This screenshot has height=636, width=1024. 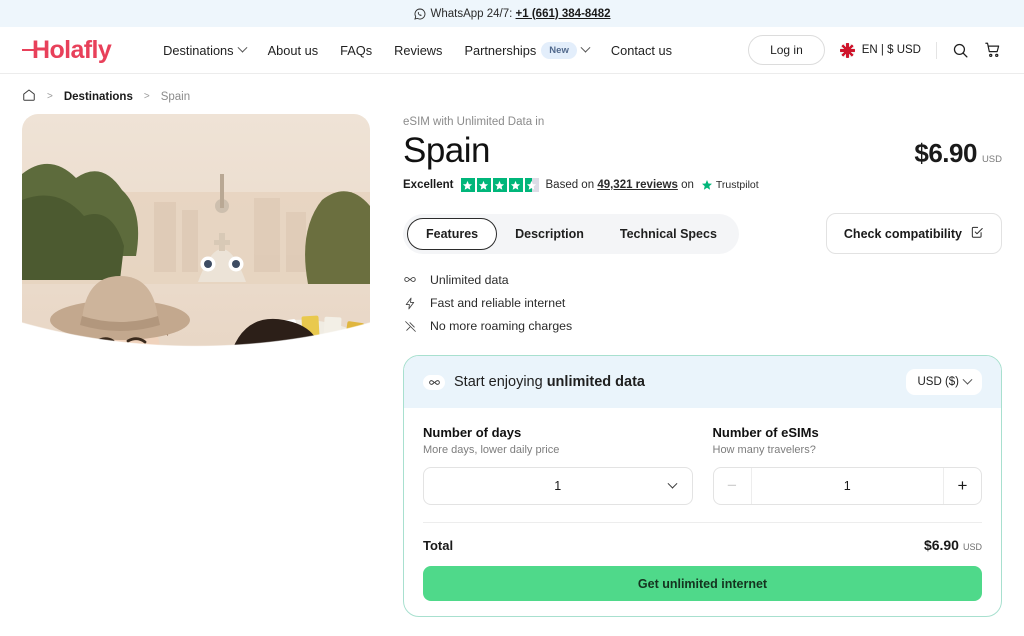 What do you see at coordinates (175, 96) in the screenshot?
I see `breadcrumb-item-spain: Spain` at bounding box center [175, 96].